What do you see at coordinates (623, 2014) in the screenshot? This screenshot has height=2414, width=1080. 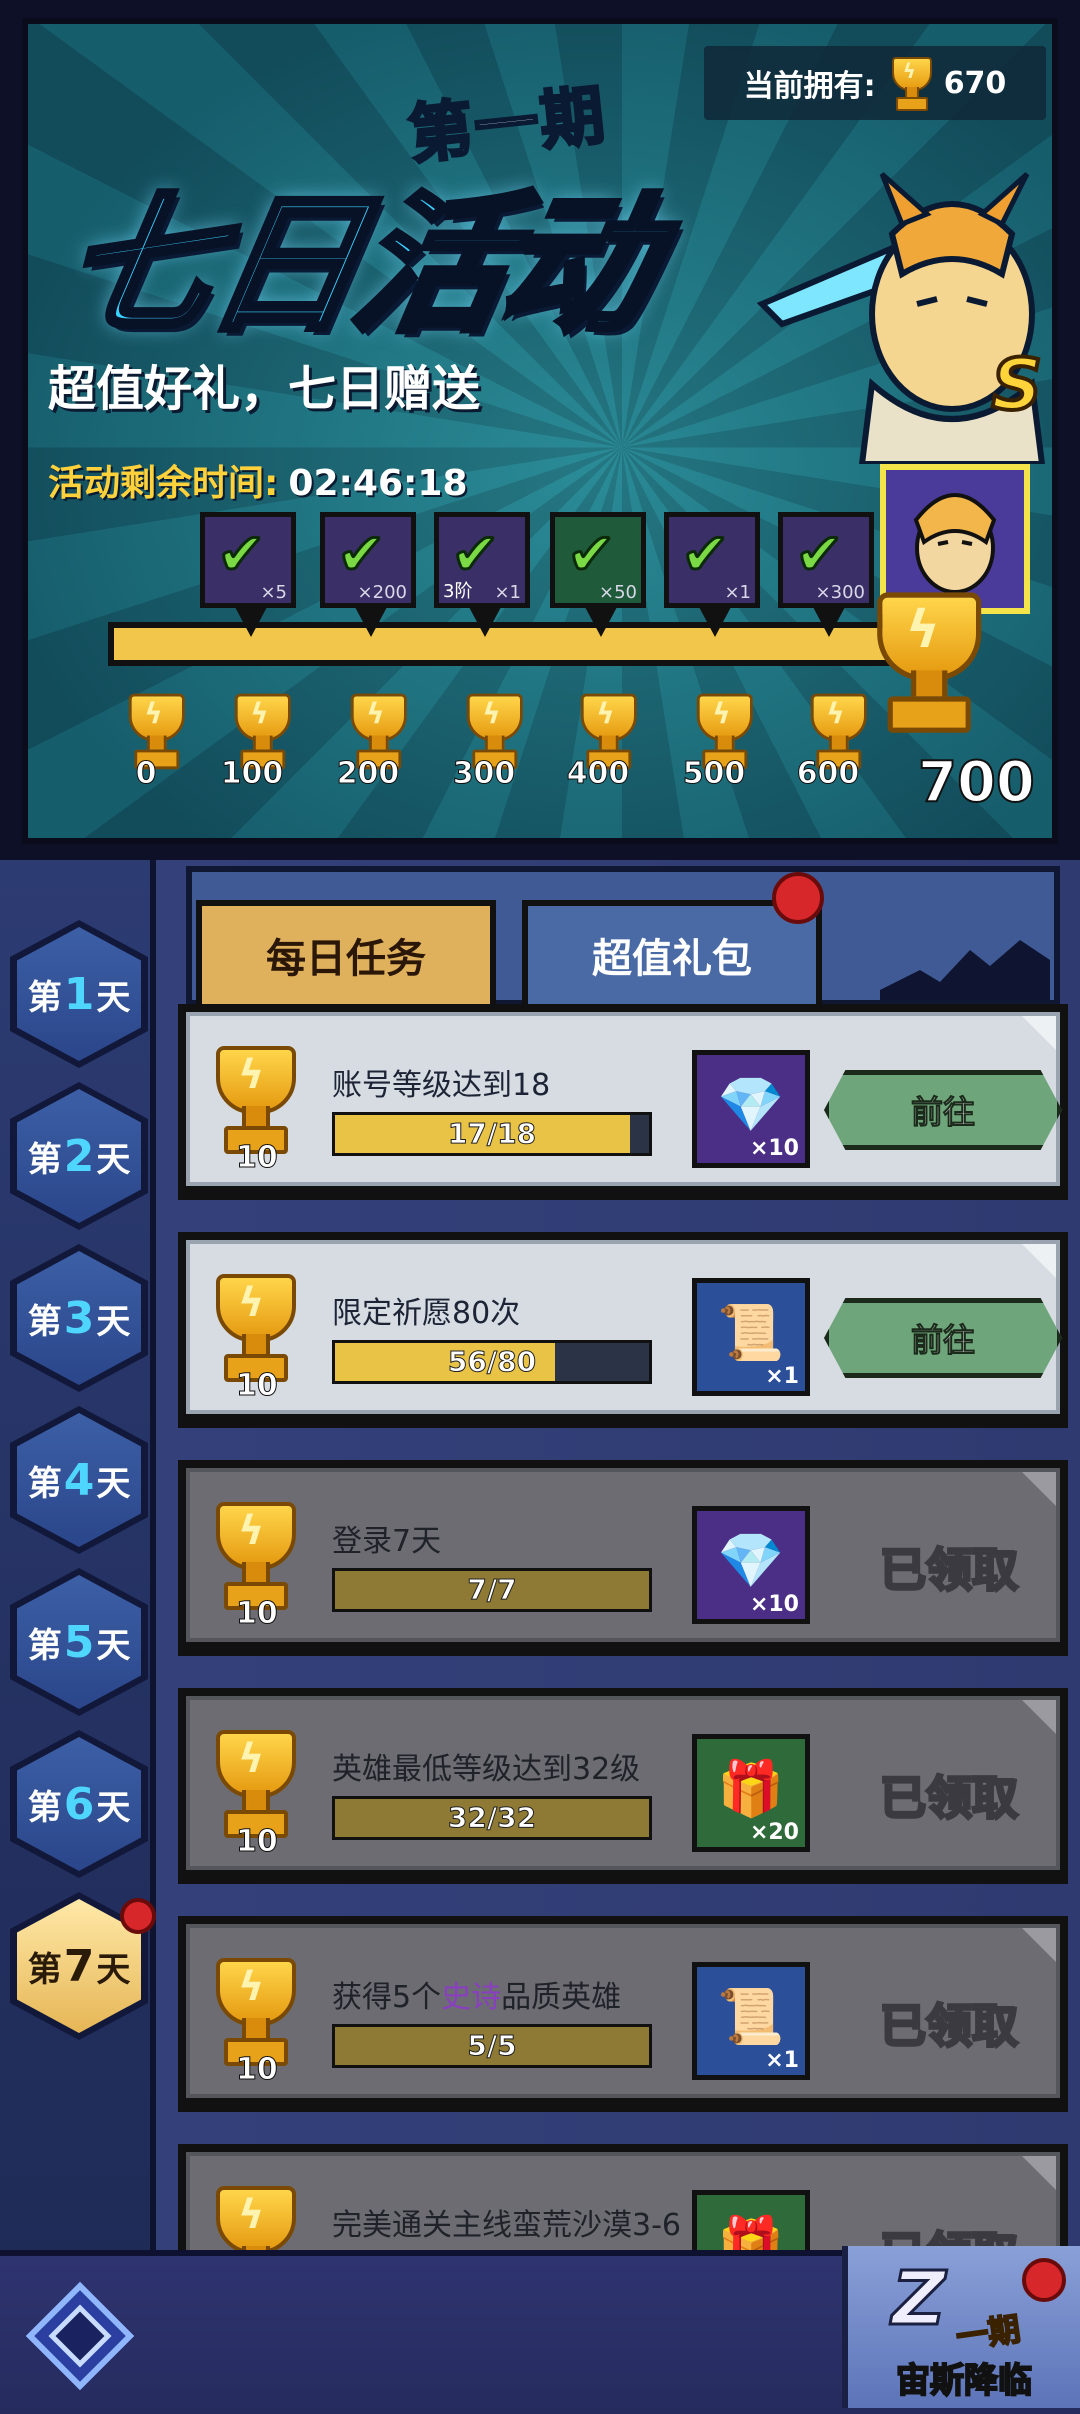 I see `task-row: ϟ 10 获得5个史诗品质英雄 5/5 📜 ×1 已领取` at bounding box center [623, 2014].